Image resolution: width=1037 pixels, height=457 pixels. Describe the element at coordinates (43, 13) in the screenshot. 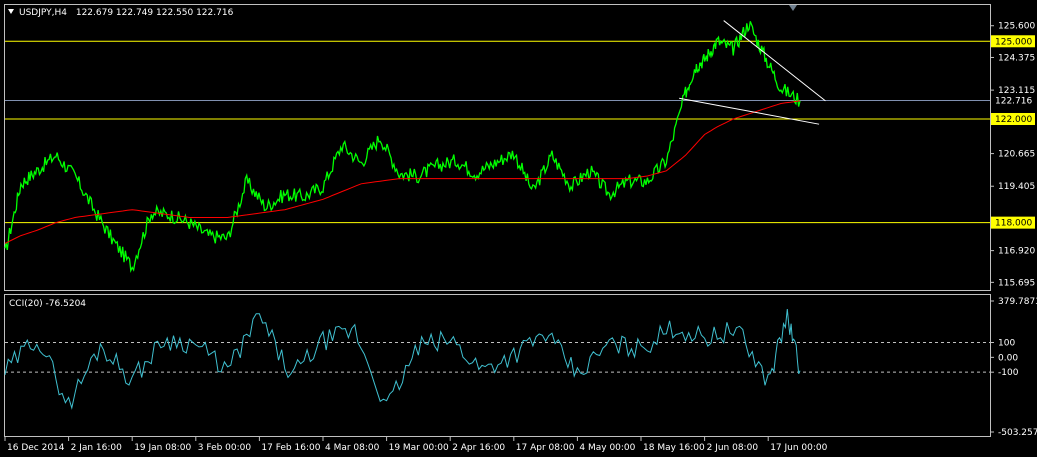

I see `symbol-label: USDJPY,H4` at that location.